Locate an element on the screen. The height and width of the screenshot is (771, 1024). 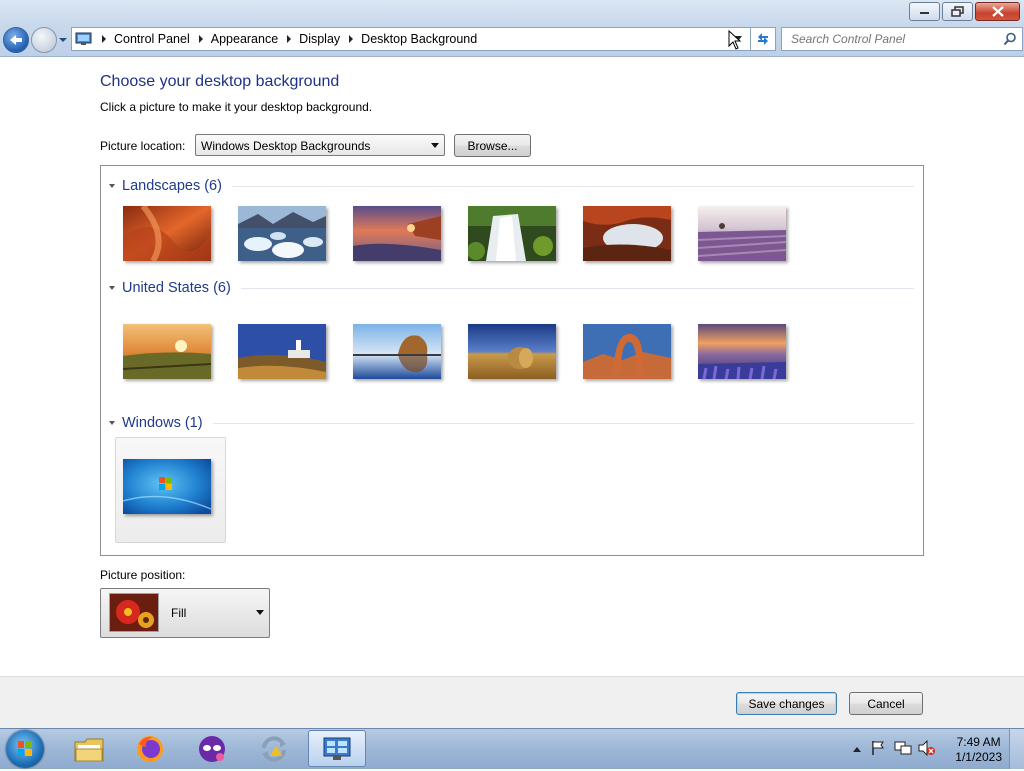
firefox-icon is located at coordinates (150, 748).